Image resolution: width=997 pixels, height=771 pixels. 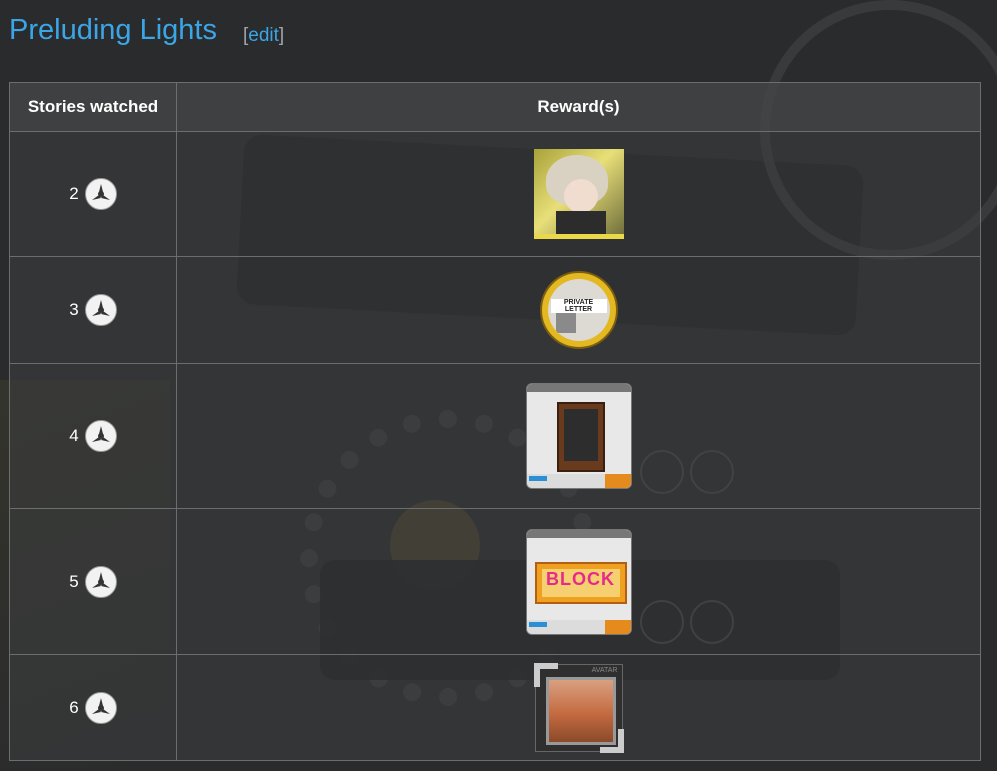 What do you see at coordinates (74, 309) in the screenshot?
I see `stories-count: 3` at bounding box center [74, 309].